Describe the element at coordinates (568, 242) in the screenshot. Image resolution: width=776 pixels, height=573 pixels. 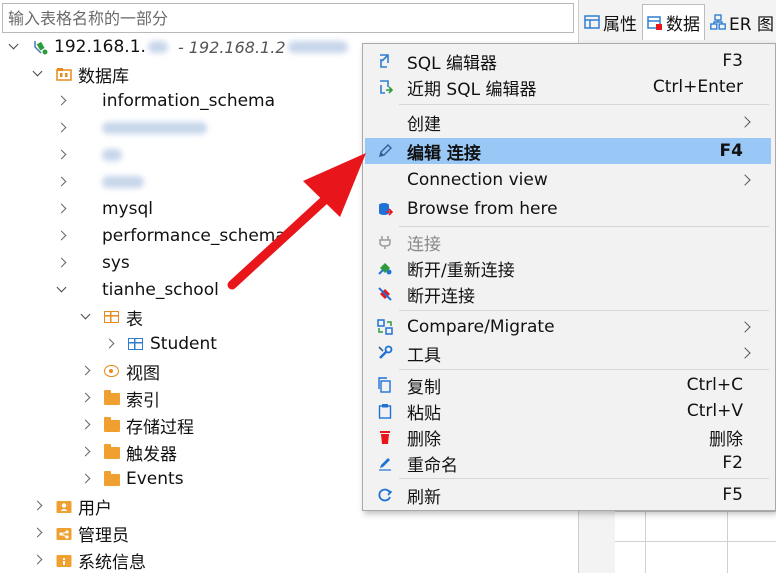
I see `menu-item-connect: 连接` at that location.